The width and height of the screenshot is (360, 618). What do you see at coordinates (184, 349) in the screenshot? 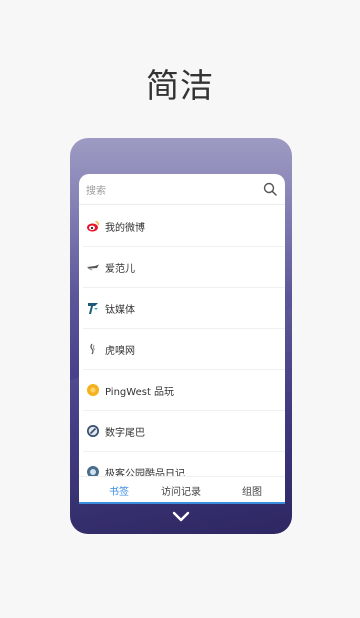
I see `bookmark-item-huxiu: 虎嗅网` at bounding box center [184, 349].